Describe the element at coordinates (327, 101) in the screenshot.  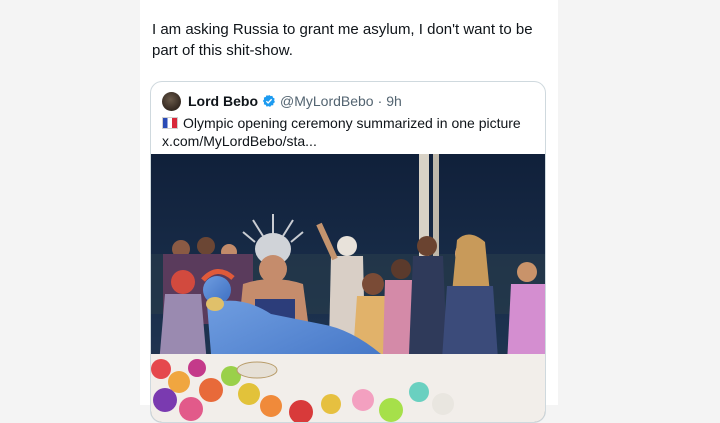
I see `author-handle: @MyLordBebo` at that location.